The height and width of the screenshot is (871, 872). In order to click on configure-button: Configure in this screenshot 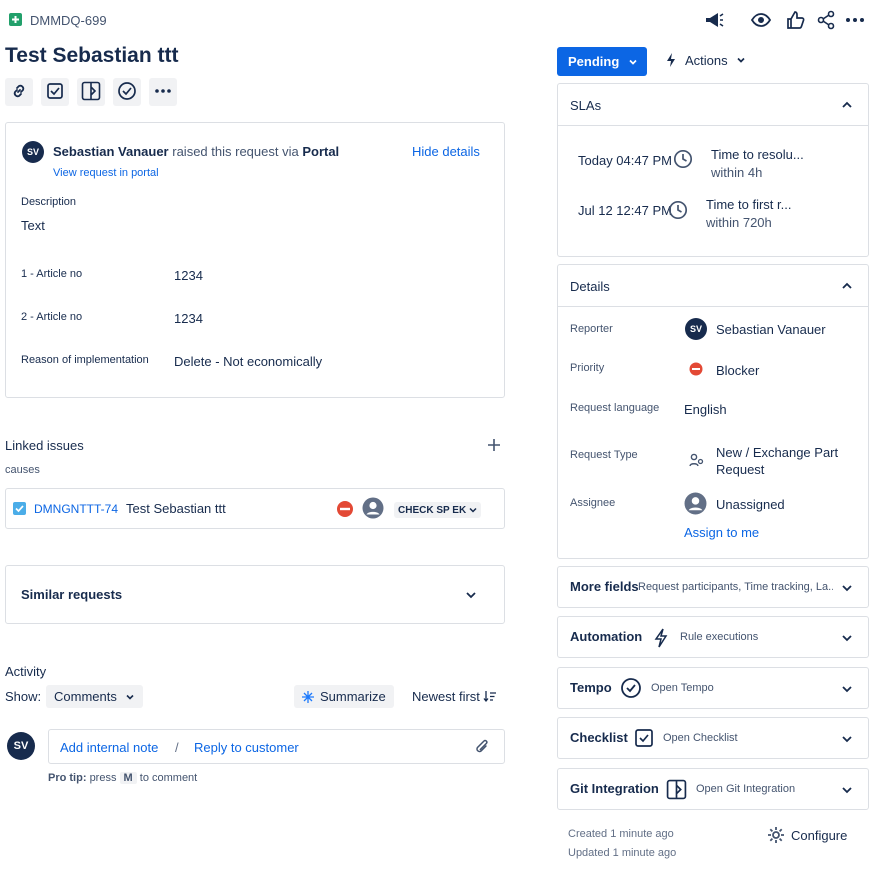, I will do `click(807, 835)`.